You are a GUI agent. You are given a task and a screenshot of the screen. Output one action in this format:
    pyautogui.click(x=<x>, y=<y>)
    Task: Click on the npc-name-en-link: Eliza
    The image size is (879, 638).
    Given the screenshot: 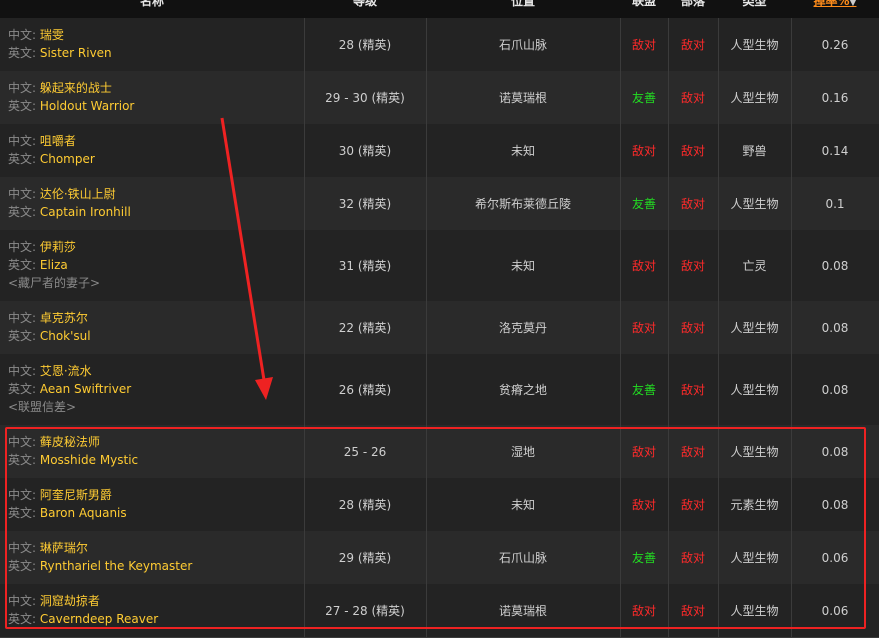 What is the action you would take?
    pyautogui.click(x=54, y=265)
    